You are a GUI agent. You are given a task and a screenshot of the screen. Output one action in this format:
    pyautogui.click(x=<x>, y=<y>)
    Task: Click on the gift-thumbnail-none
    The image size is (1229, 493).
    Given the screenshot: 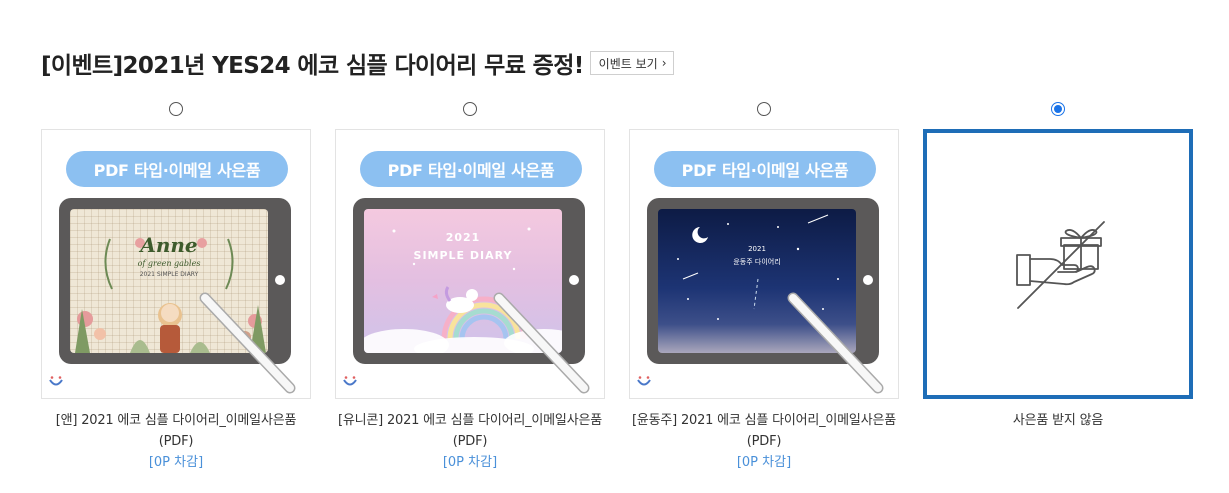 What is the action you would take?
    pyautogui.click(x=1058, y=264)
    